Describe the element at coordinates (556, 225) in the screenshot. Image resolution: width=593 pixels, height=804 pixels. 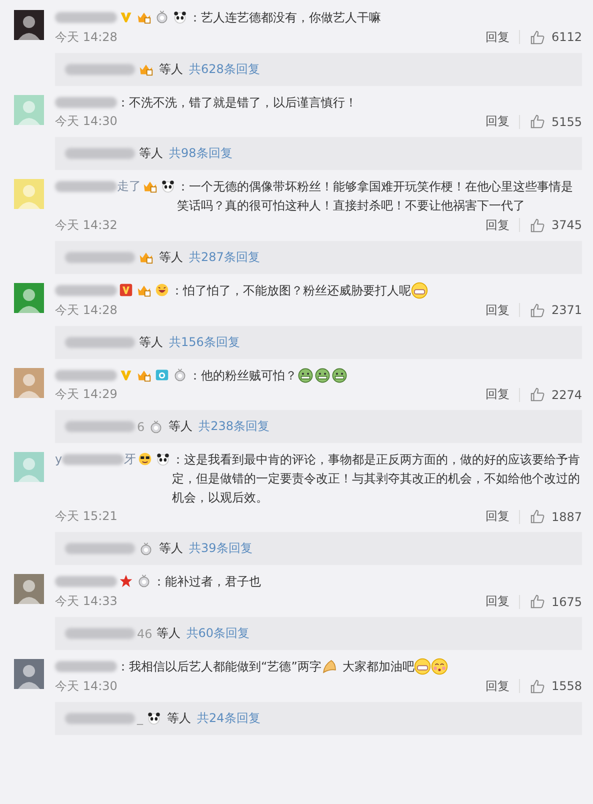
I see `like-button: 3745` at that location.